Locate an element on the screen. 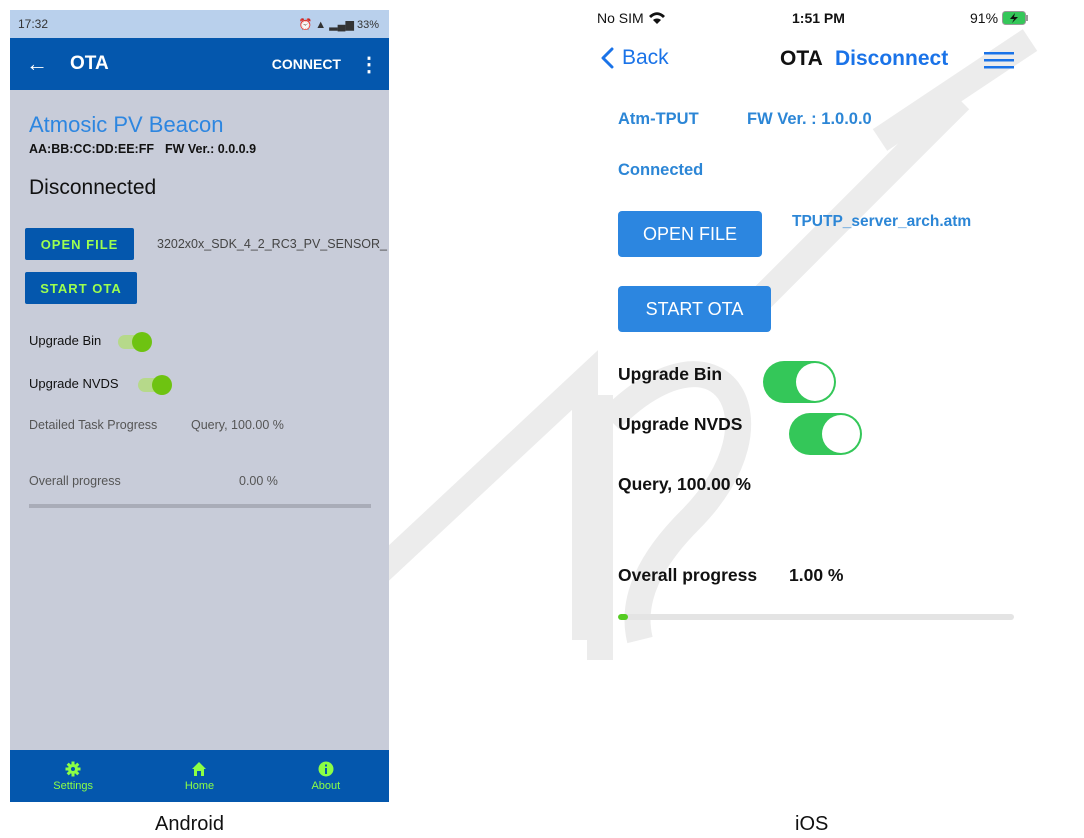  chevron-left-icon is located at coordinates (607, 58).